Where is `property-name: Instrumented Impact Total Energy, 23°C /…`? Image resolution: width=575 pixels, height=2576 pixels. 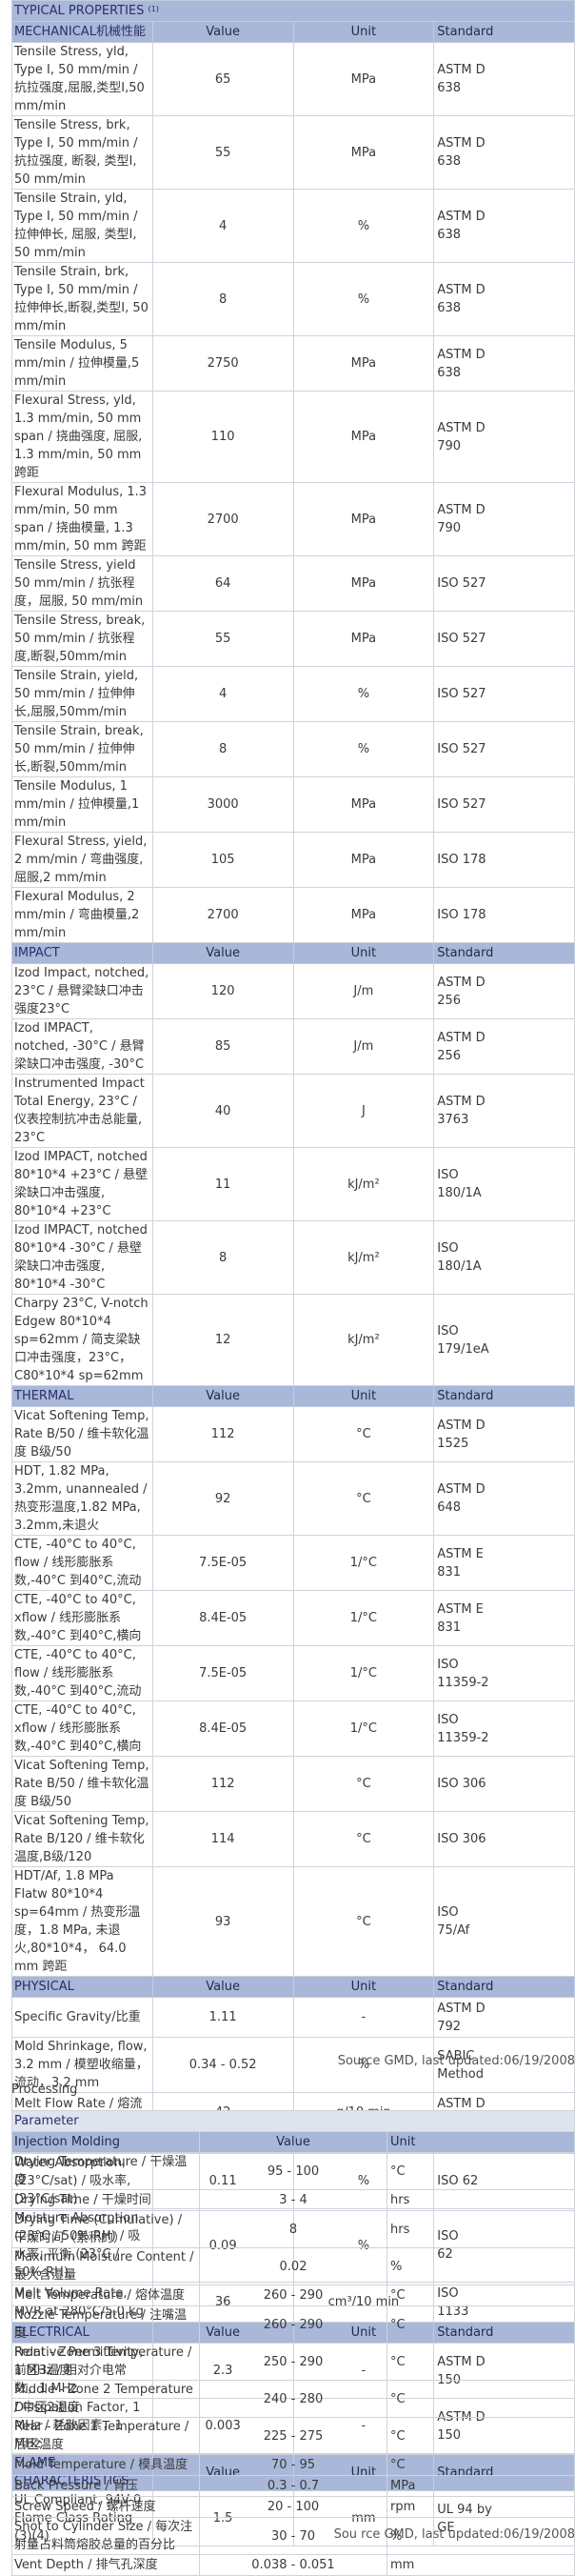
property-name: Instrumented Impact Total Energy, 23°C /… is located at coordinates (82, 1111).